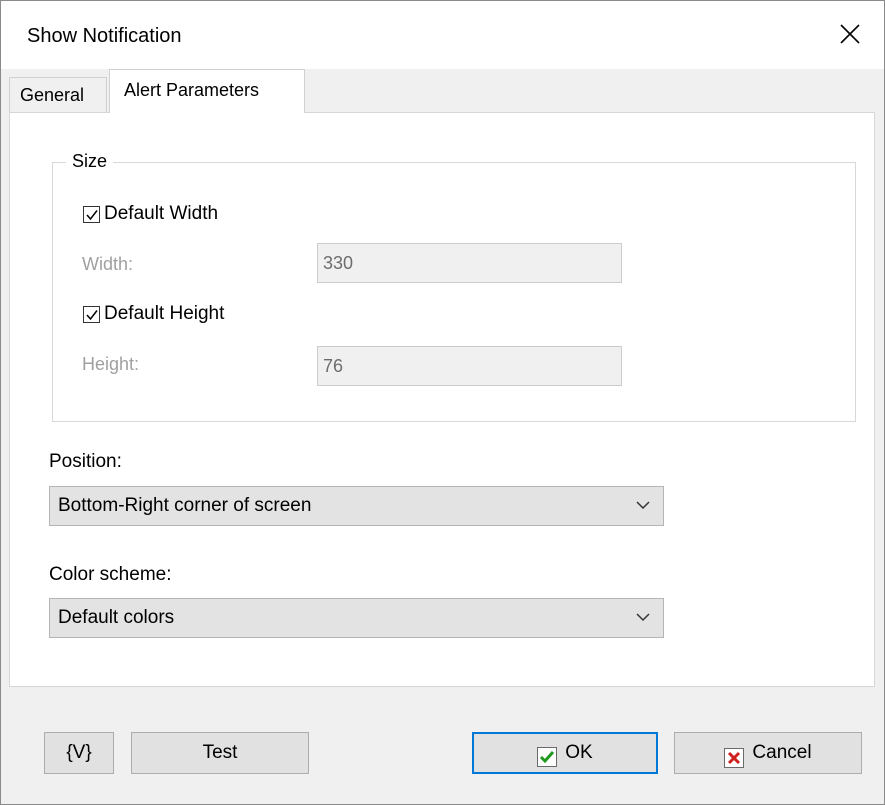  Describe the element at coordinates (111, 364) in the screenshot. I see `height-label: Height:` at that location.